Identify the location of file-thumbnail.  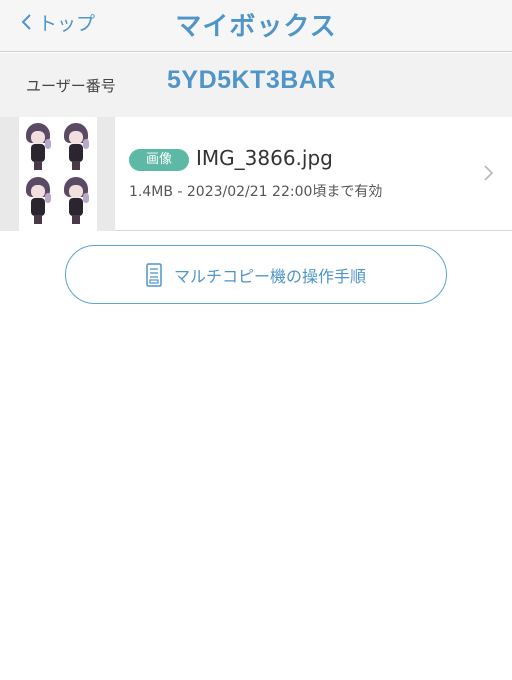
(57, 174).